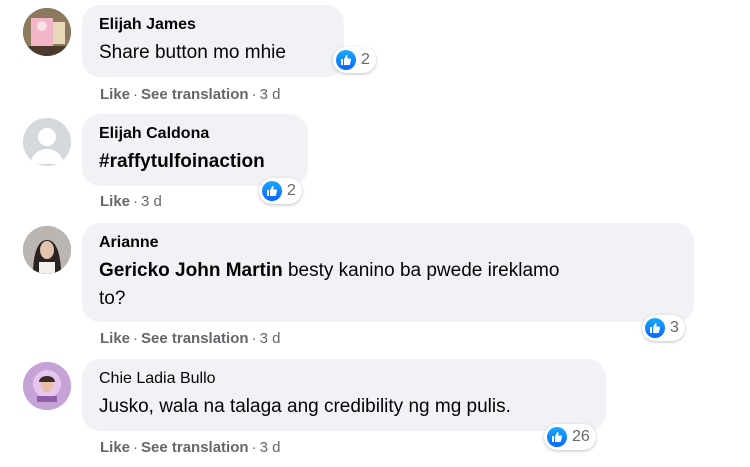  I want to click on comment-bubble: Elijah Caldona #raffytulfoinaction, so click(195, 150).